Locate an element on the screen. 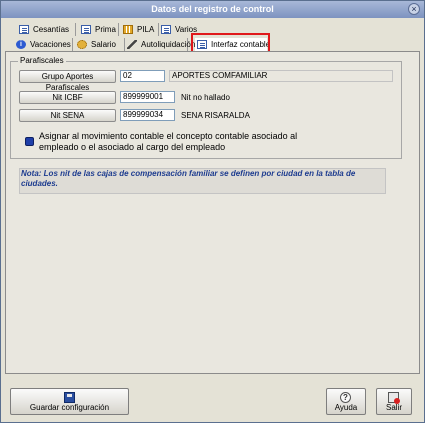  tab-label: PILA is located at coordinates (146, 29).